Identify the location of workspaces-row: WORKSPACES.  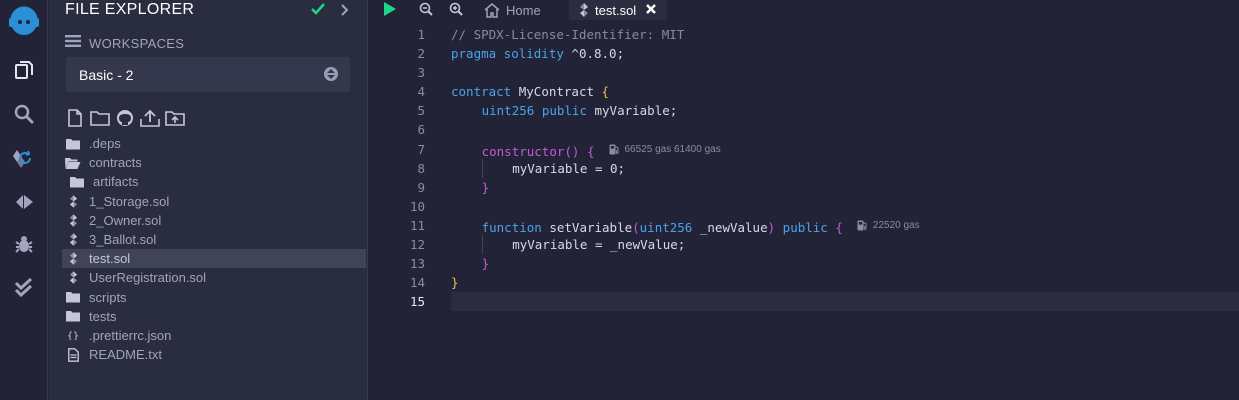
(124, 43).